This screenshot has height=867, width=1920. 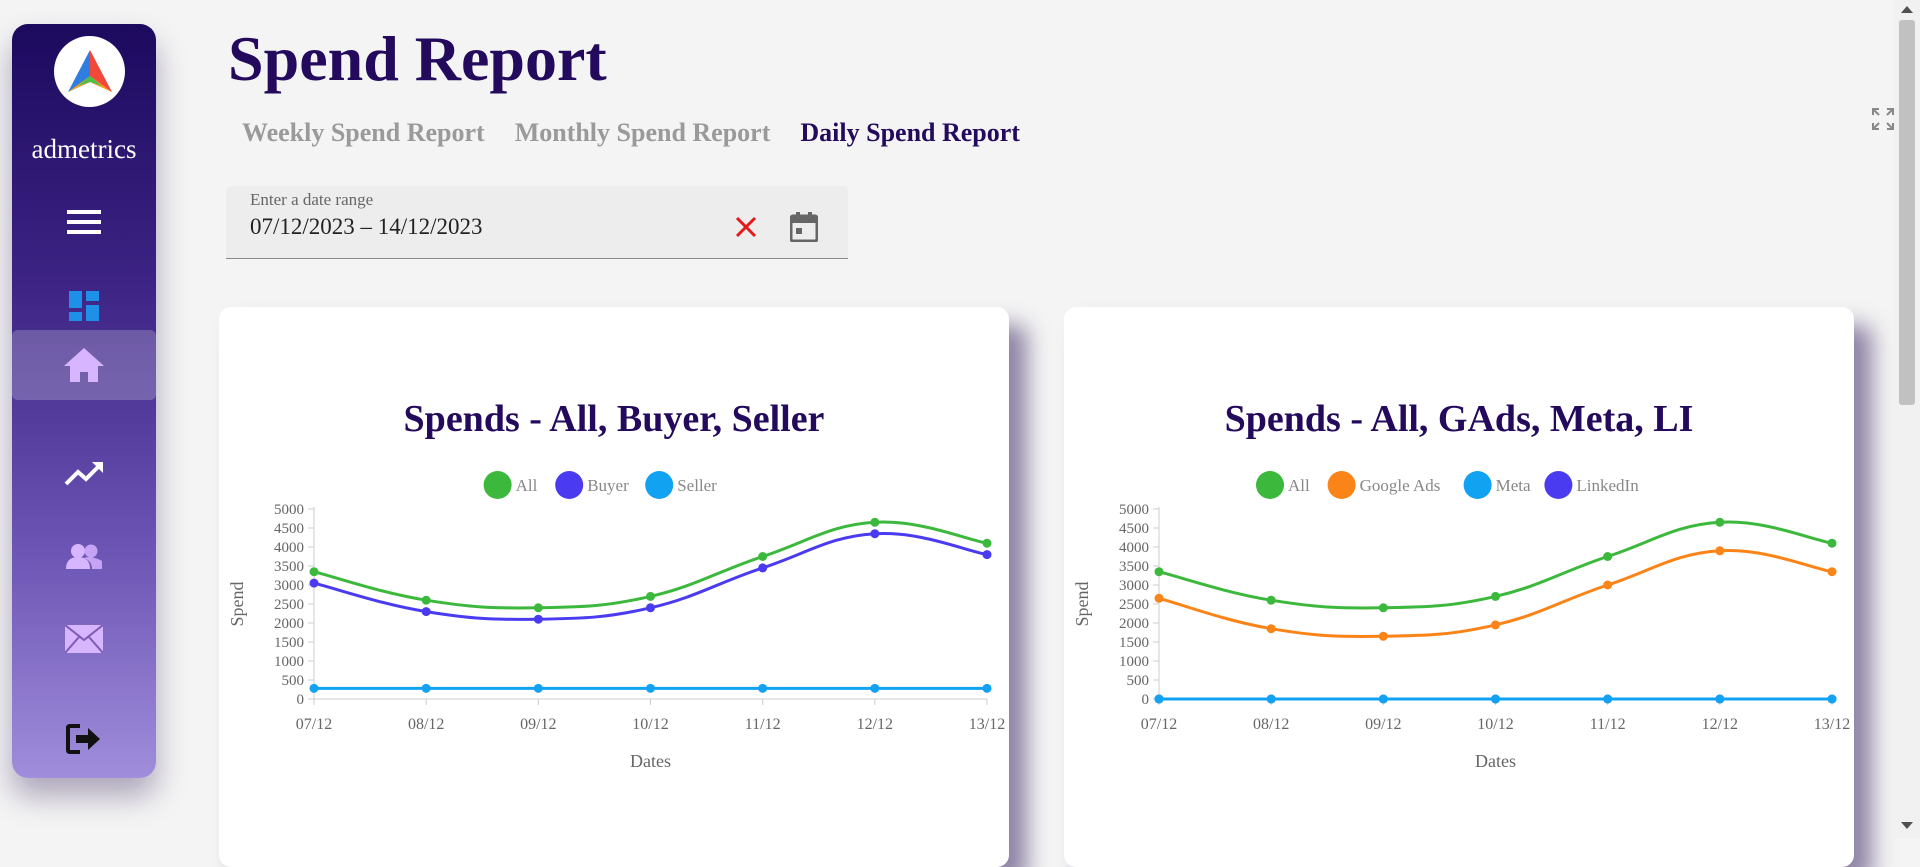 What do you see at coordinates (650, 576) in the screenshot?
I see `series-buyer` at bounding box center [650, 576].